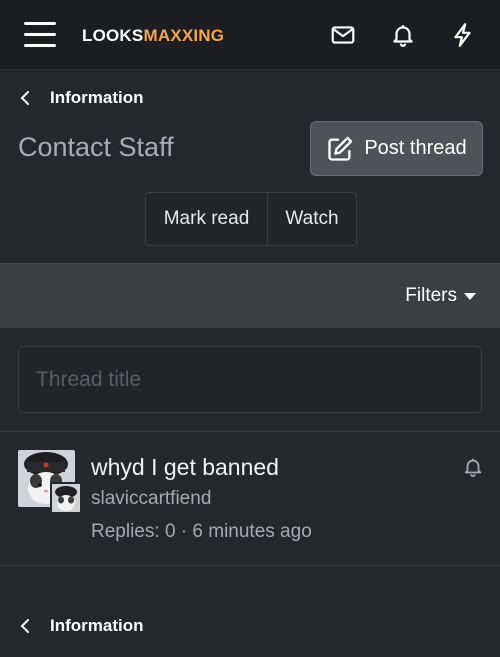  What do you see at coordinates (96, 147) in the screenshot?
I see `page-title: Contact Staff` at bounding box center [96, 147].